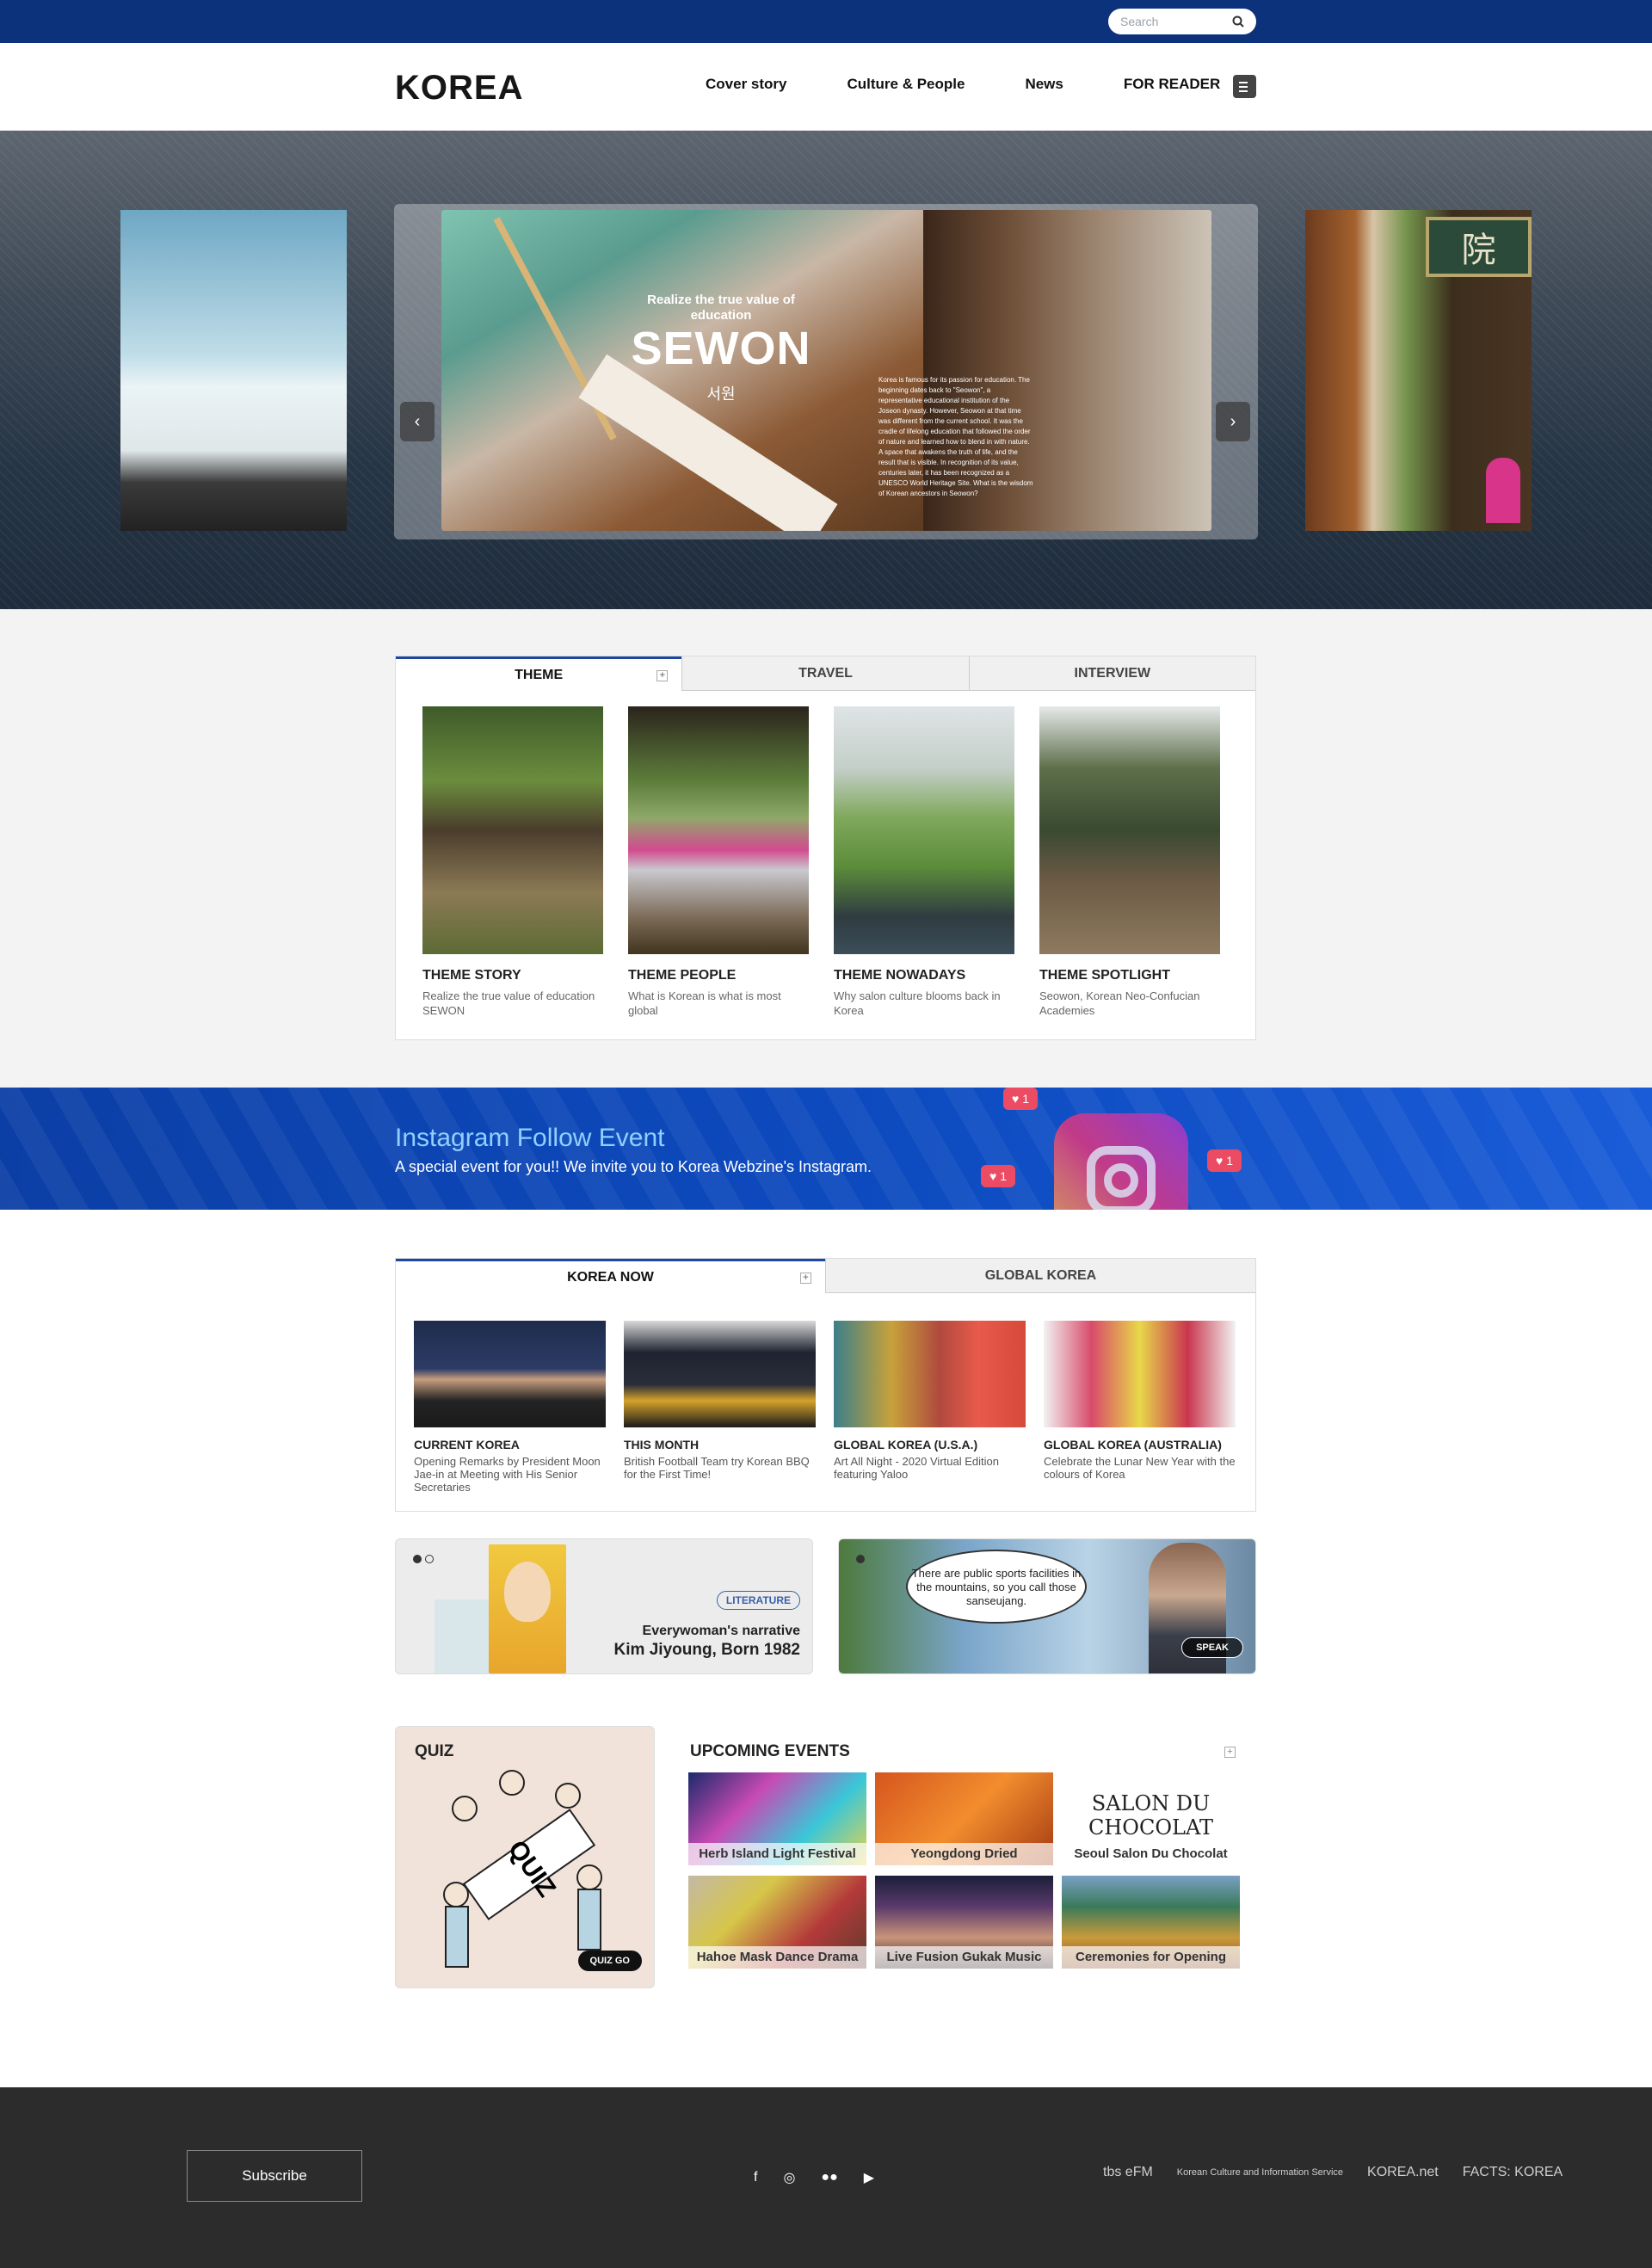 Image resolution: width=1652 pixels, height=2268 pixels. I want to click on social-links: f ◎ ●● ▶, so click(814, 2177).